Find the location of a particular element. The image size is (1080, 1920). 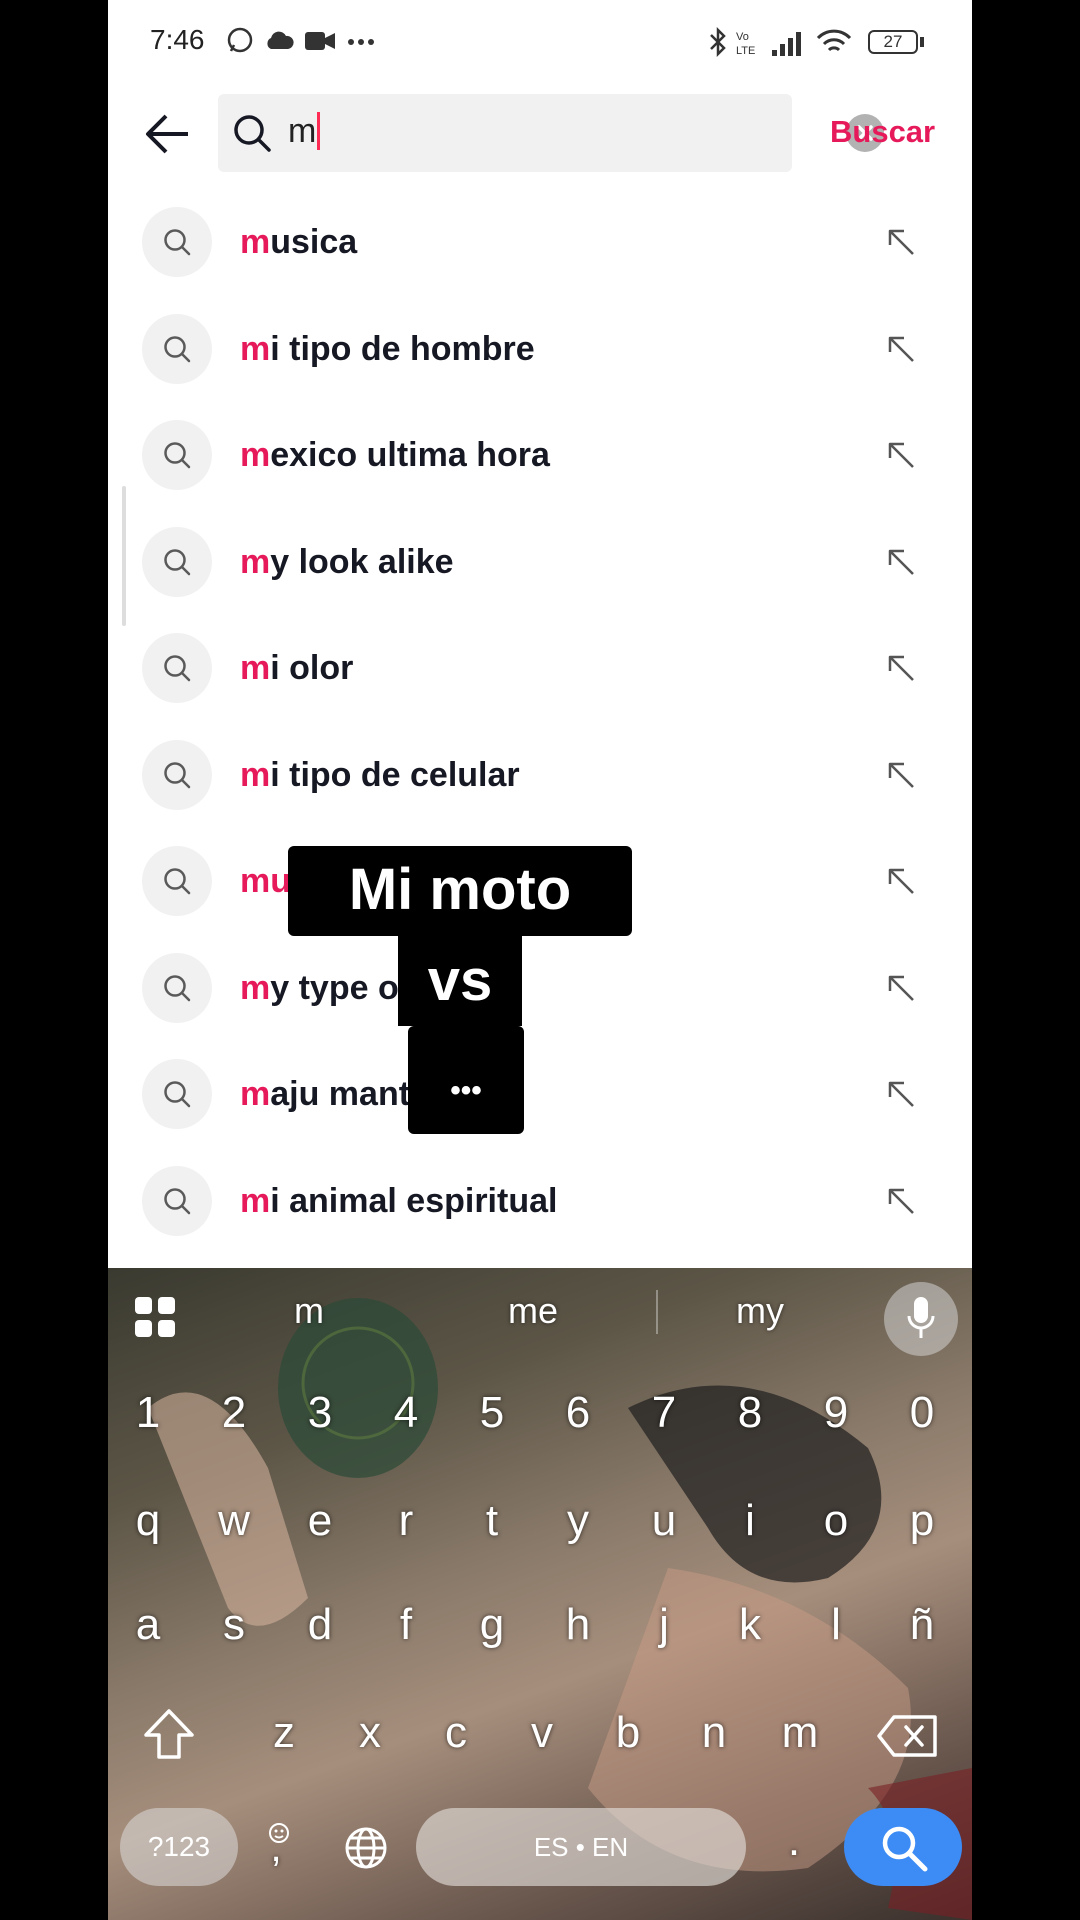

suggestion-row: mi tipo de celular is located at coordinates (540, 775).